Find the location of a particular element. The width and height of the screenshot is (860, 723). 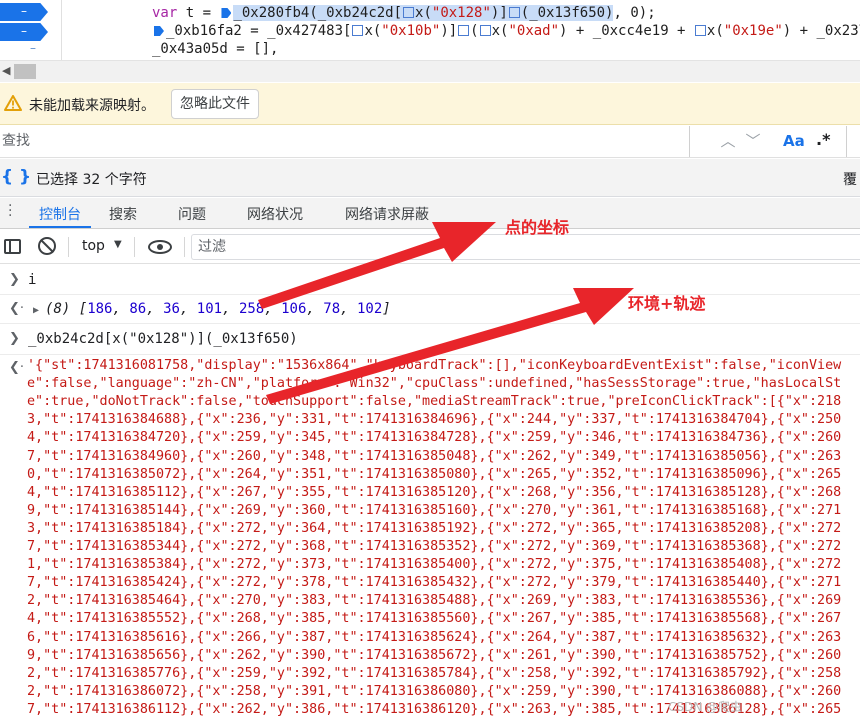

code-token: _0x280fb4 is located at coordinates (271, 13).